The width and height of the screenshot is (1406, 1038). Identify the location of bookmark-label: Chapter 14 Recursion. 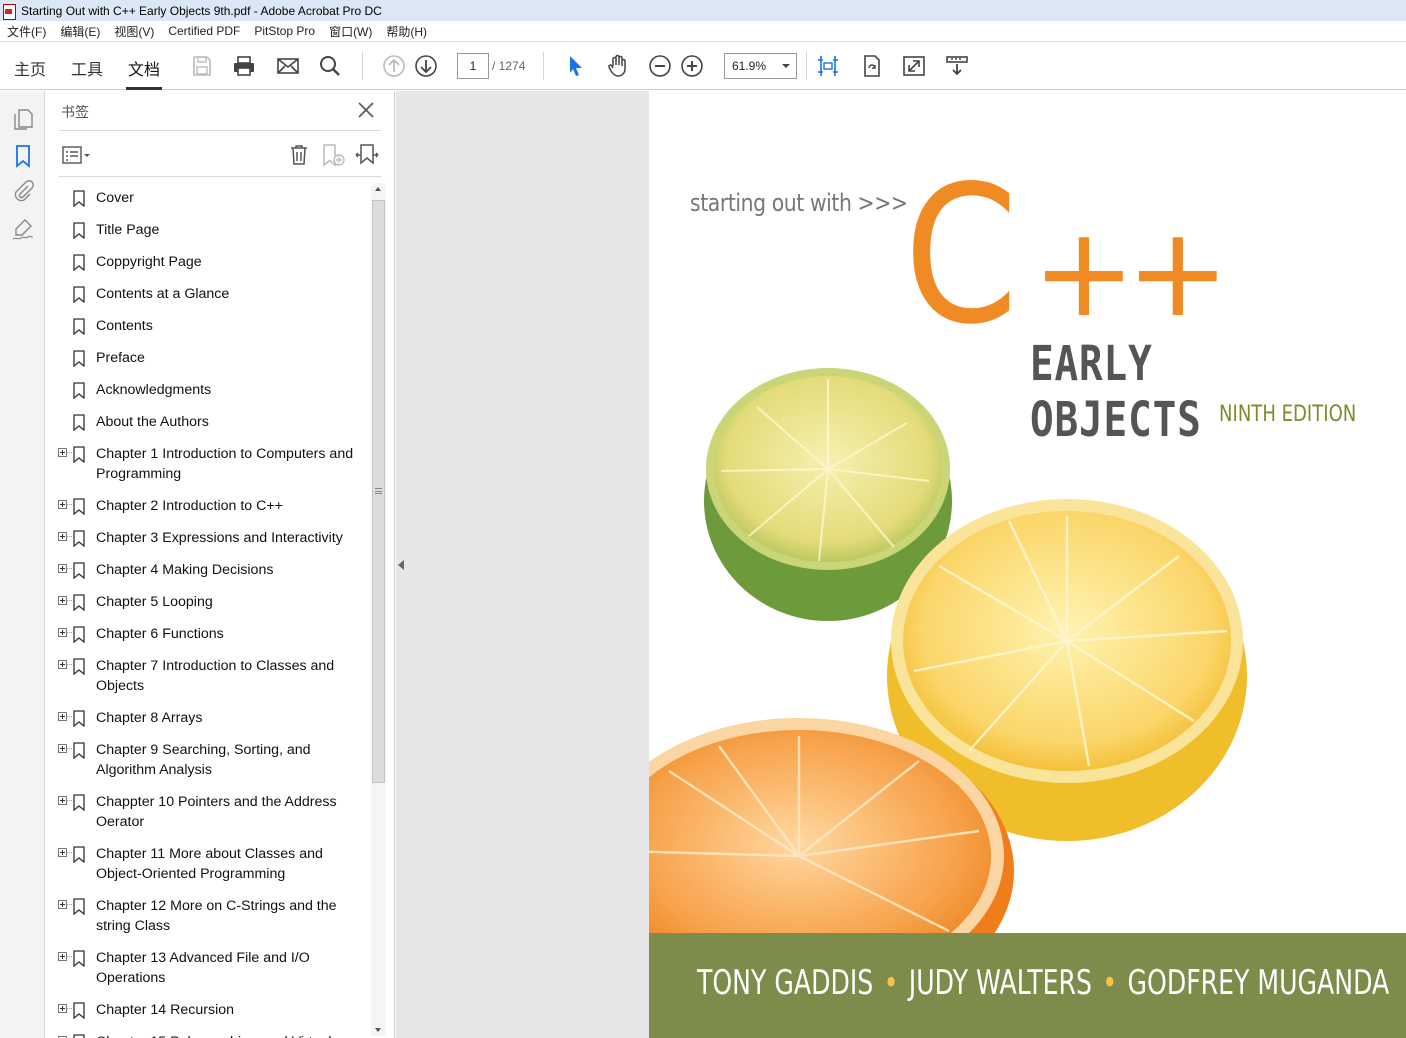
(165, 1010).